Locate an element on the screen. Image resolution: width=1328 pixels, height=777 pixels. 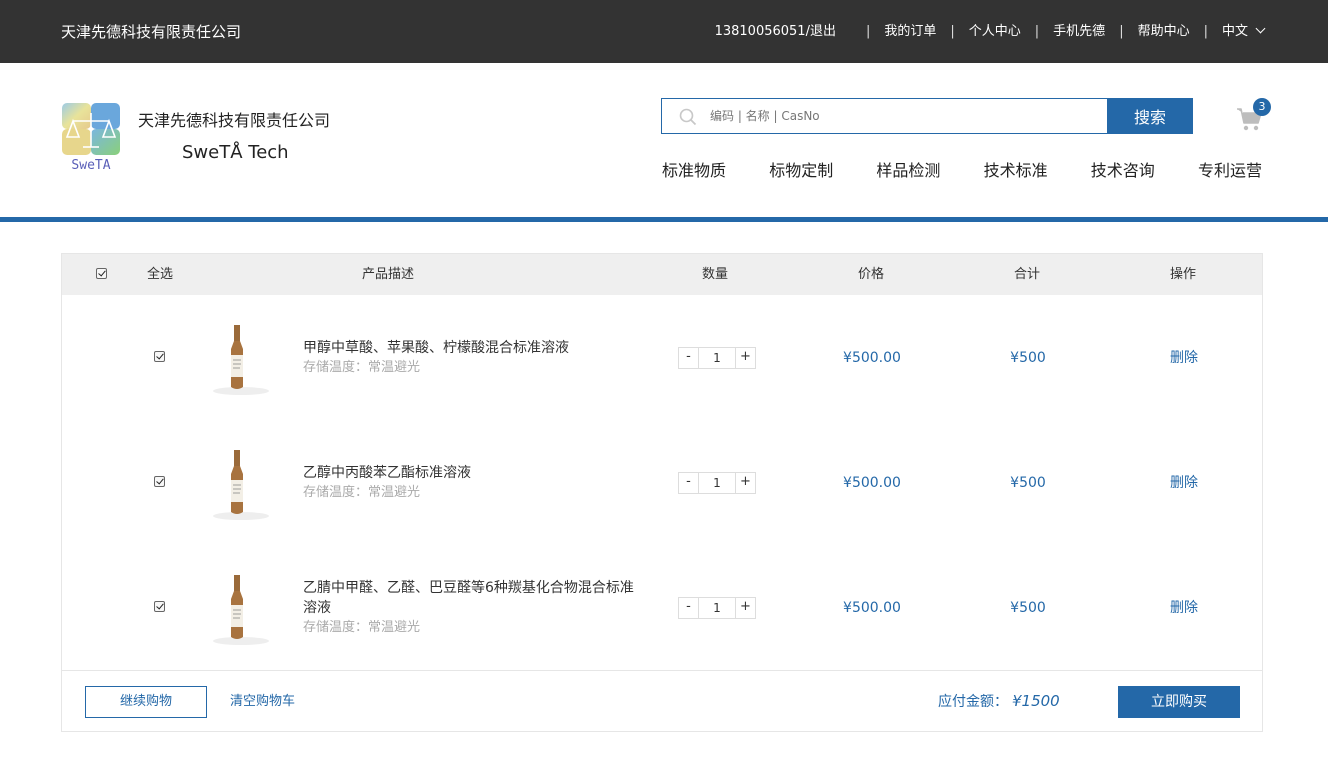
mobile-link: 手机先德 is located at coordinates (1079, 32).